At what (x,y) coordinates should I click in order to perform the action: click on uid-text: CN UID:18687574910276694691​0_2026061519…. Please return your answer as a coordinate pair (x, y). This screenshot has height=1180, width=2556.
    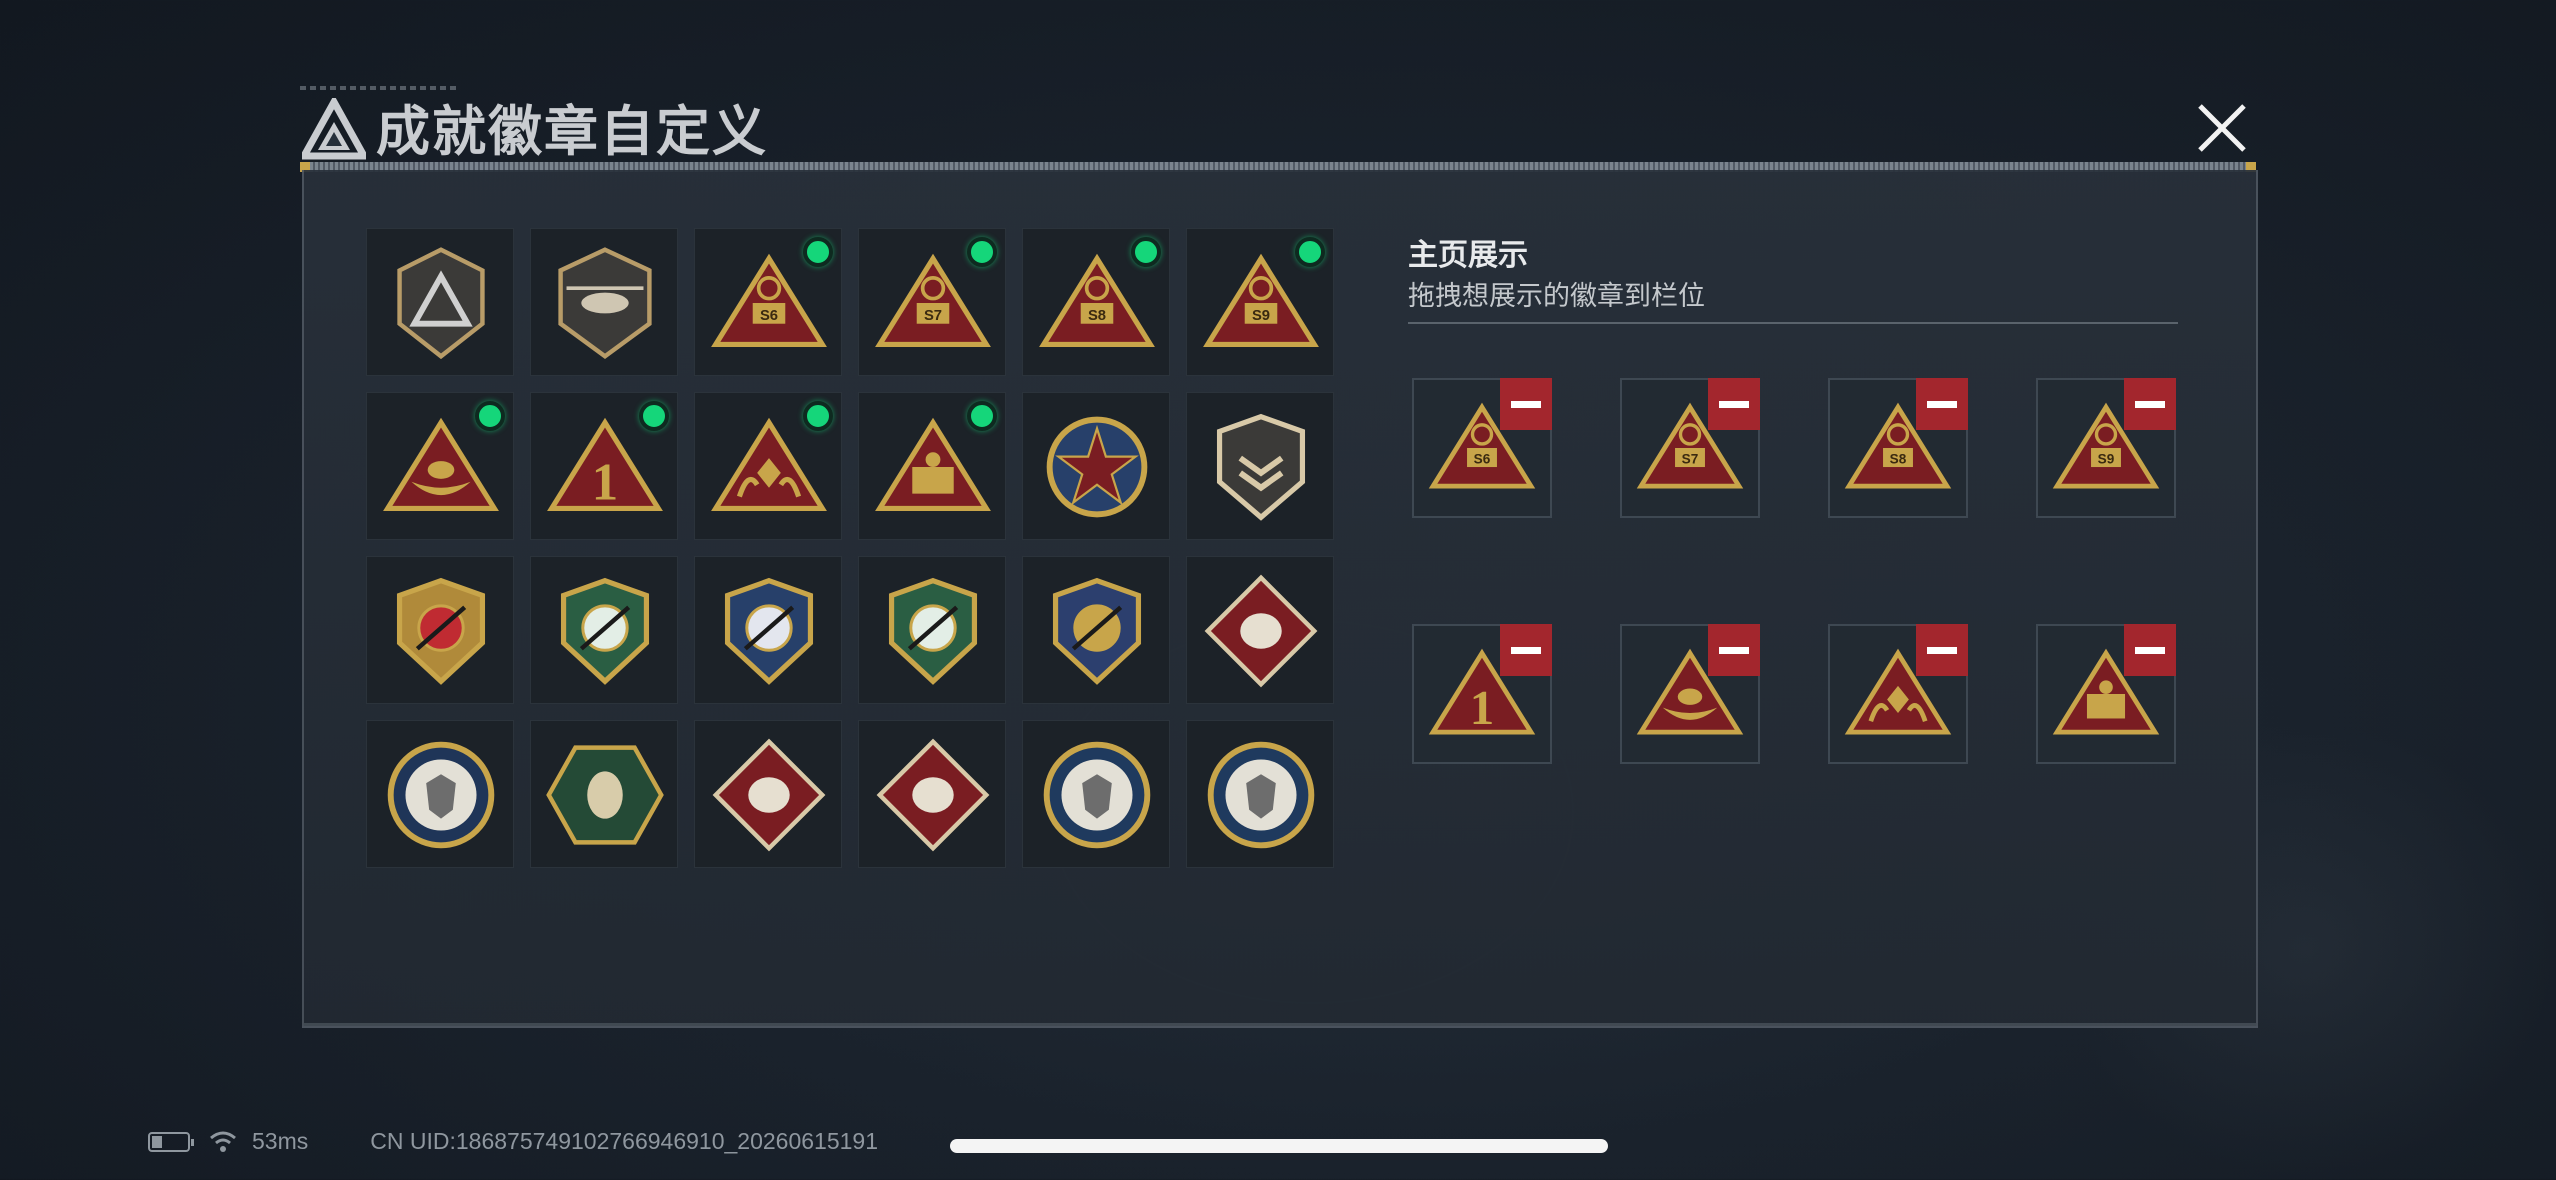
    Looking at the image, I should click on (624, 1141).